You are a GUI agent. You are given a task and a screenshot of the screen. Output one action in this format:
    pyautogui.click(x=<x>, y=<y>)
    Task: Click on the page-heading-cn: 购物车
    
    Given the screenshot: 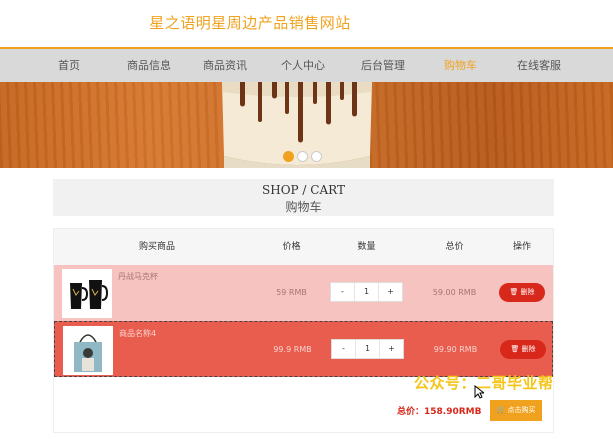 What is the action you would take?
    pyautogui.click(x=303, y=207)
    